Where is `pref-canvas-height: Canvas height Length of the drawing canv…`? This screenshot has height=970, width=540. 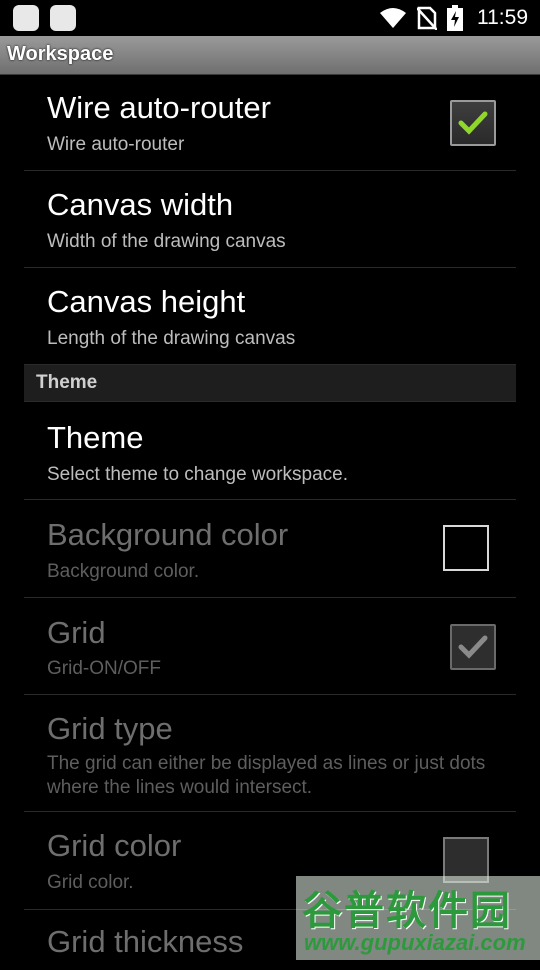 pref-canvas-height: Canvas height Length of the drawing canv… is located at coordinates (270, 316).